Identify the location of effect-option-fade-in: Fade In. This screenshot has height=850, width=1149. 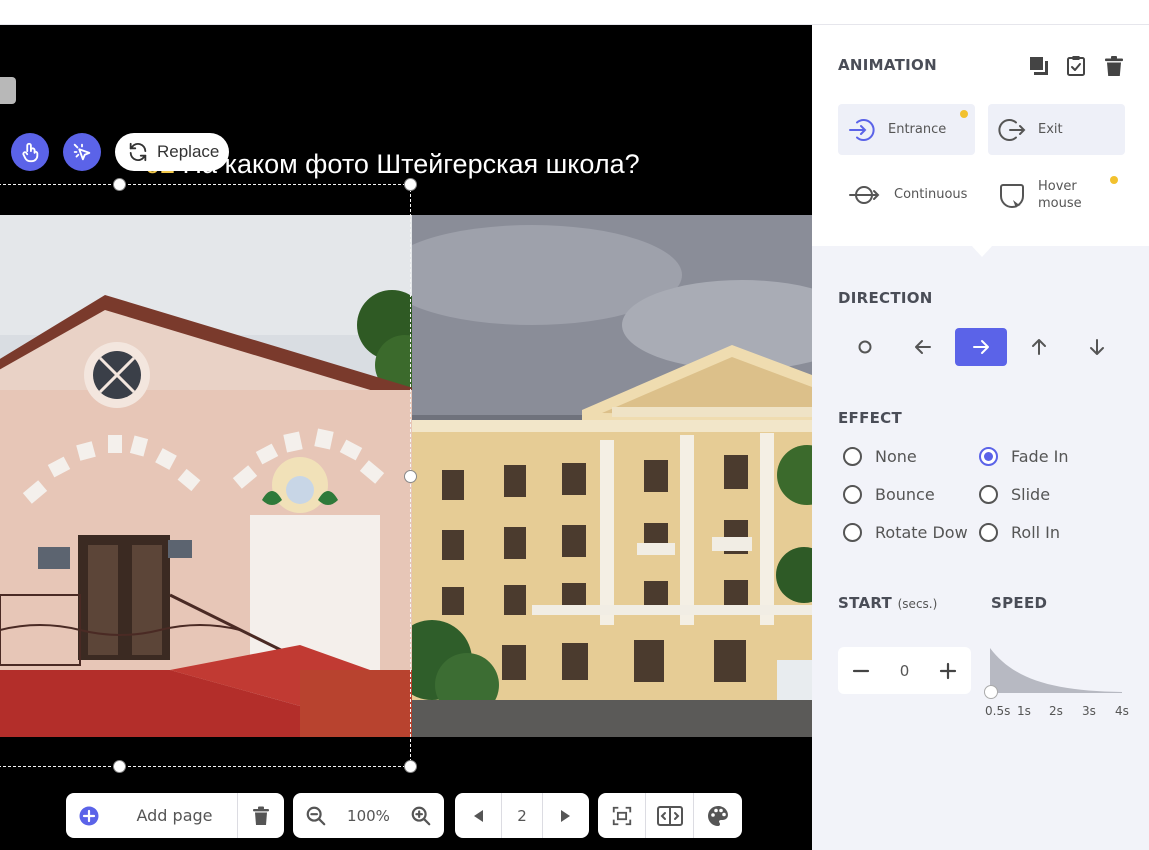
(1023, 456).